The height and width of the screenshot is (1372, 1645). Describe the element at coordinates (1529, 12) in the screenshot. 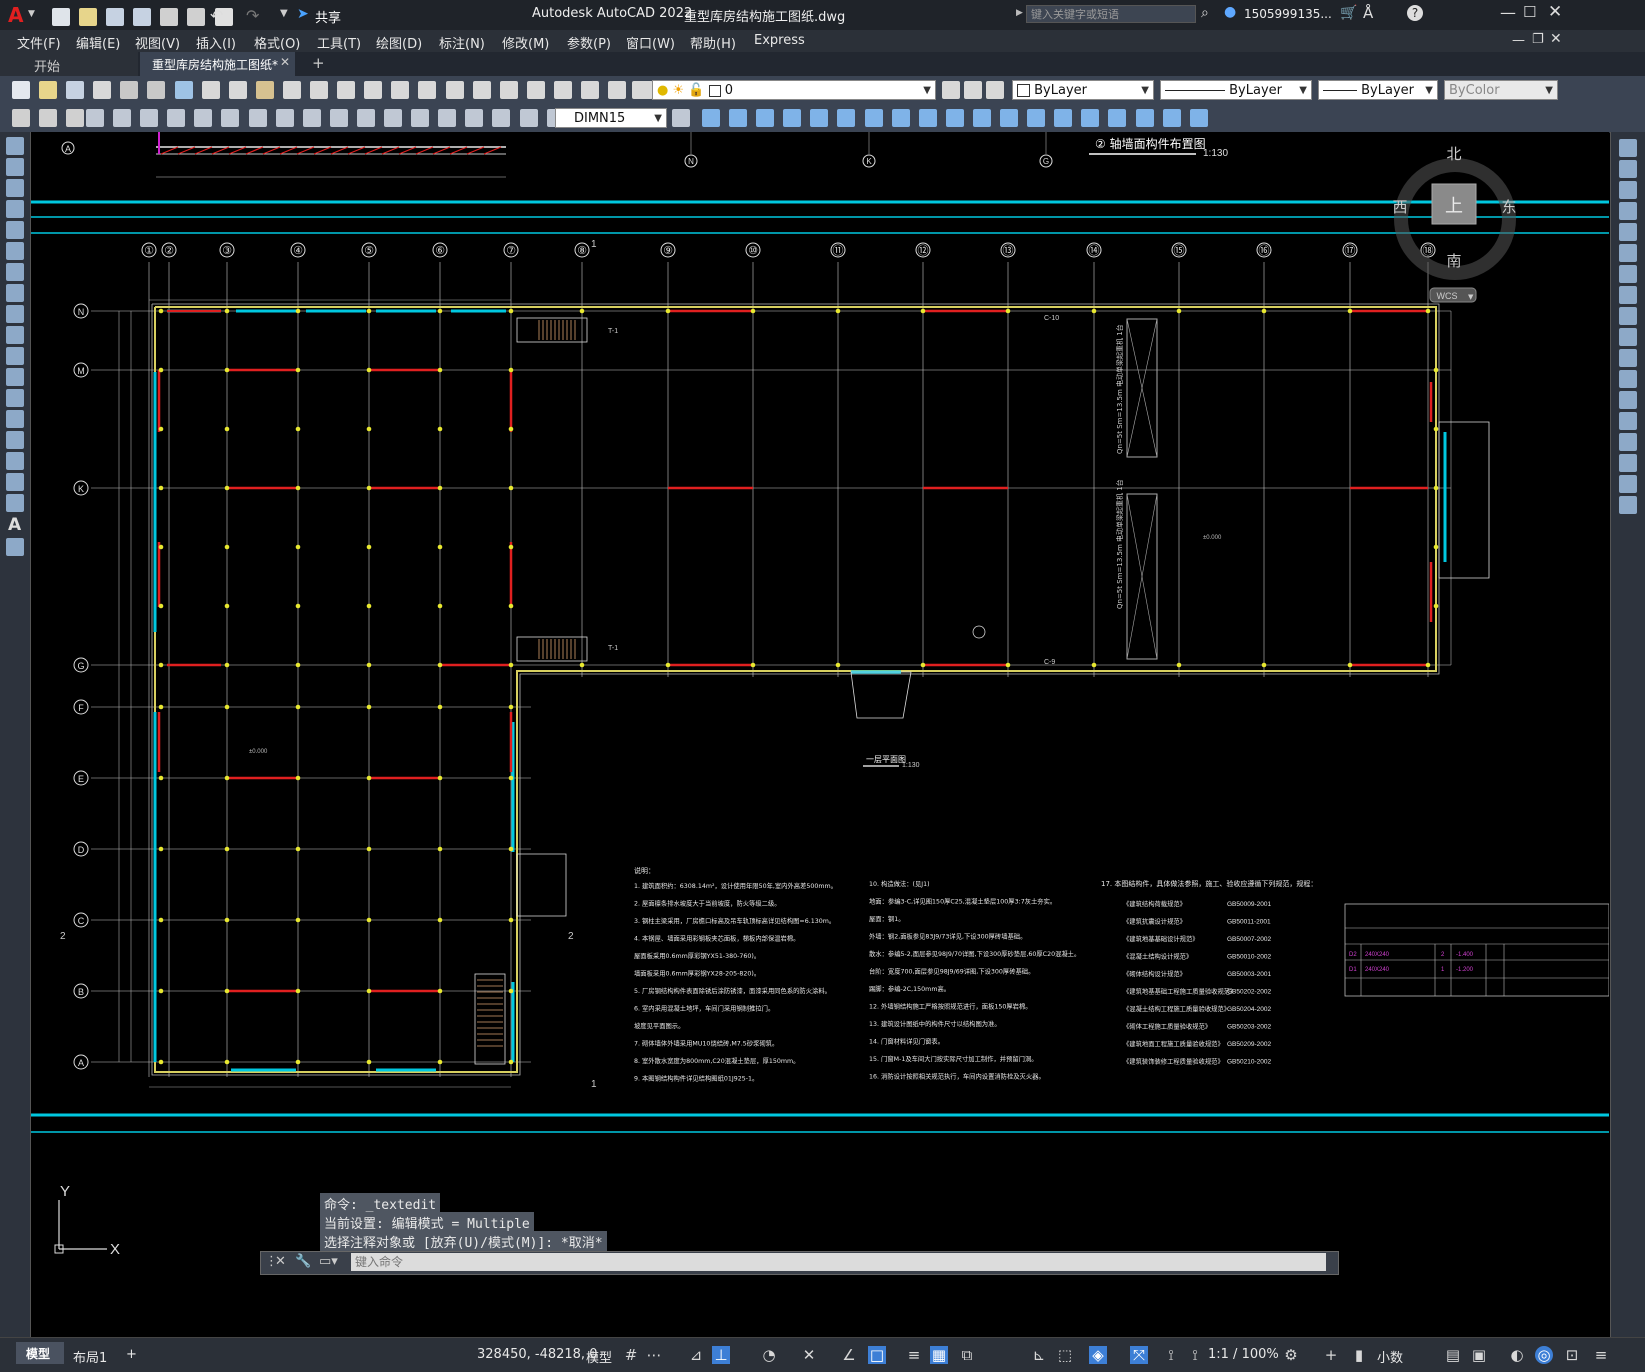

I see `maximize-icon: ☐` at that location.